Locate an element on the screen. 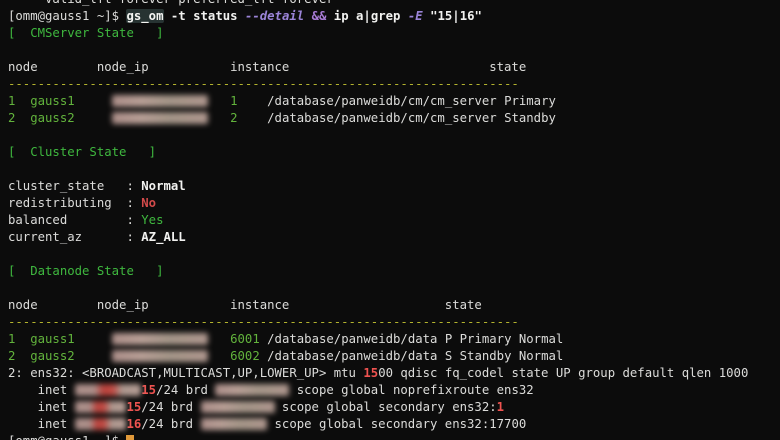  terminal-text: cluster_state : is located at coordinates (75, 186).